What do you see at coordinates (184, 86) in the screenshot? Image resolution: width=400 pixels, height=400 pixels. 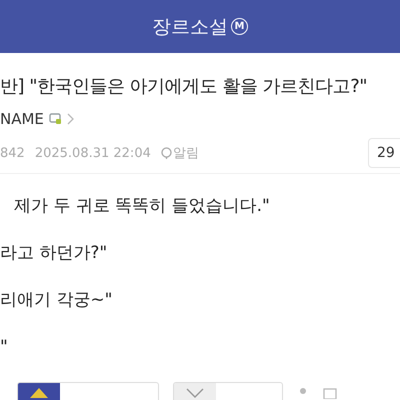 I see `post-title: 반] "한국인들은 아기에게도 활을 가르친다고?"` at bounding box center [184, 86].